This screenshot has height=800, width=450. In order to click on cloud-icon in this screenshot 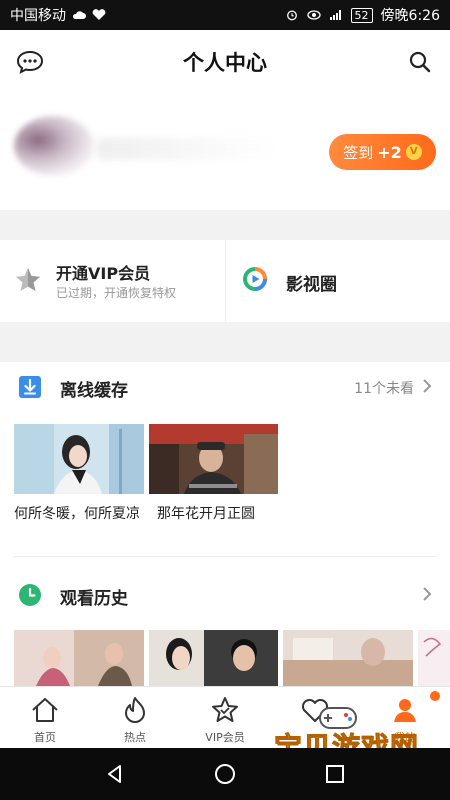, I will do `click(79, 15)`.